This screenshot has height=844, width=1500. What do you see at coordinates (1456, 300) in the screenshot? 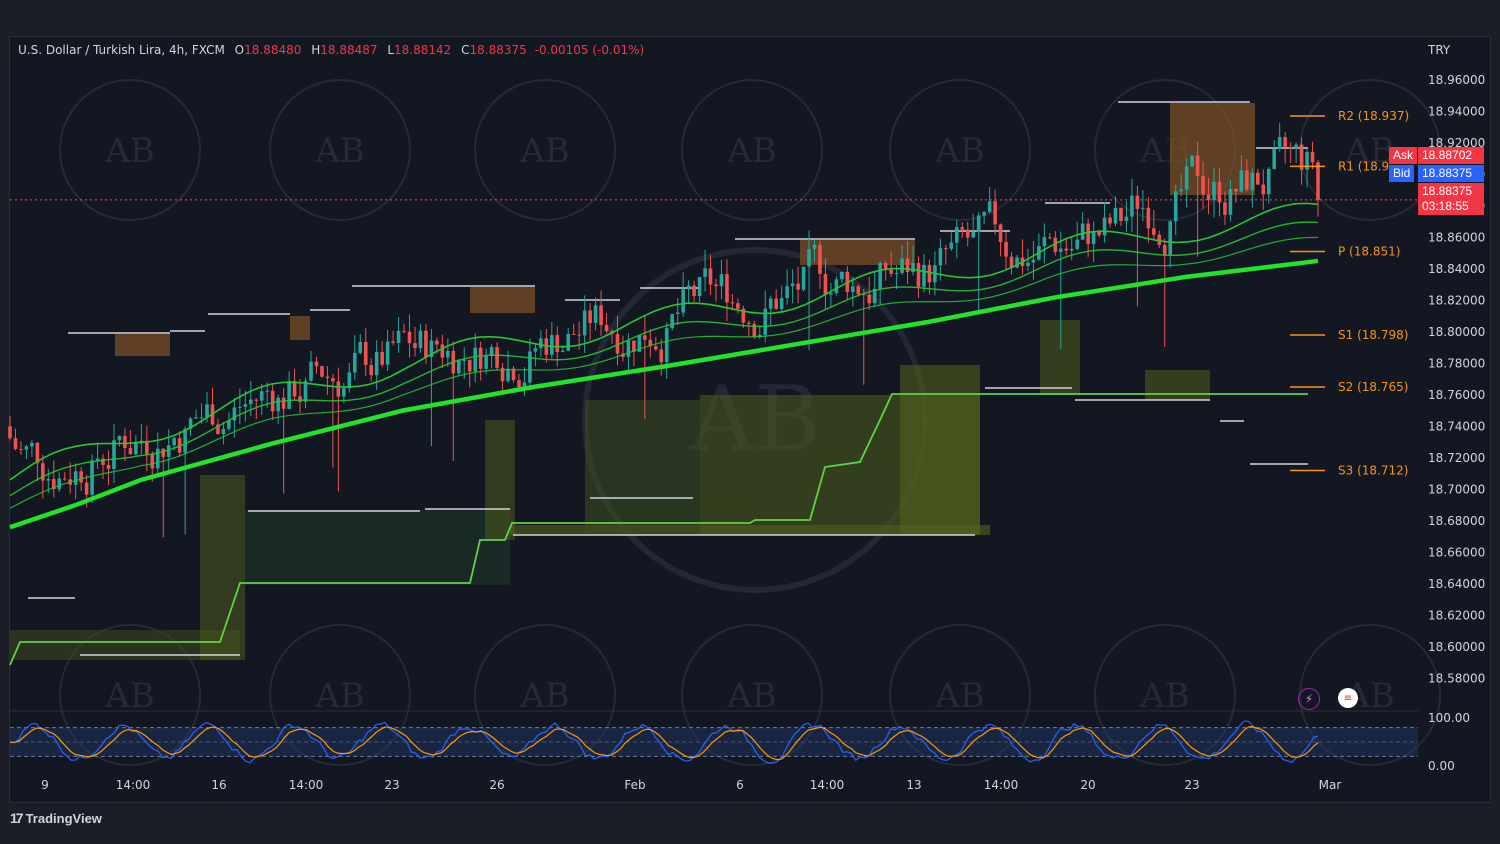
I see `y-tick-label: 18.82000` at bounding box center [1456, 300].